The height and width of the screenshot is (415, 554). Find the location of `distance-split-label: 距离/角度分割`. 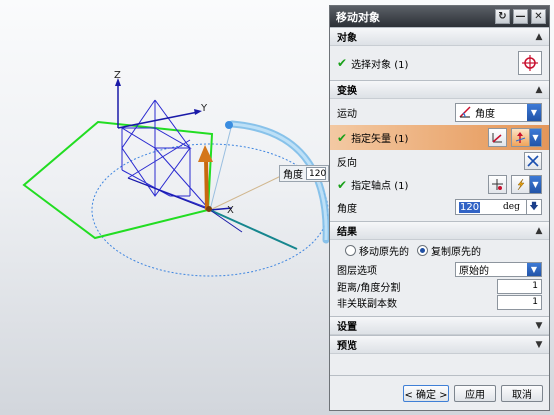

distance-split-label: 距离/角度分割 is located at coordinates (369, 288).